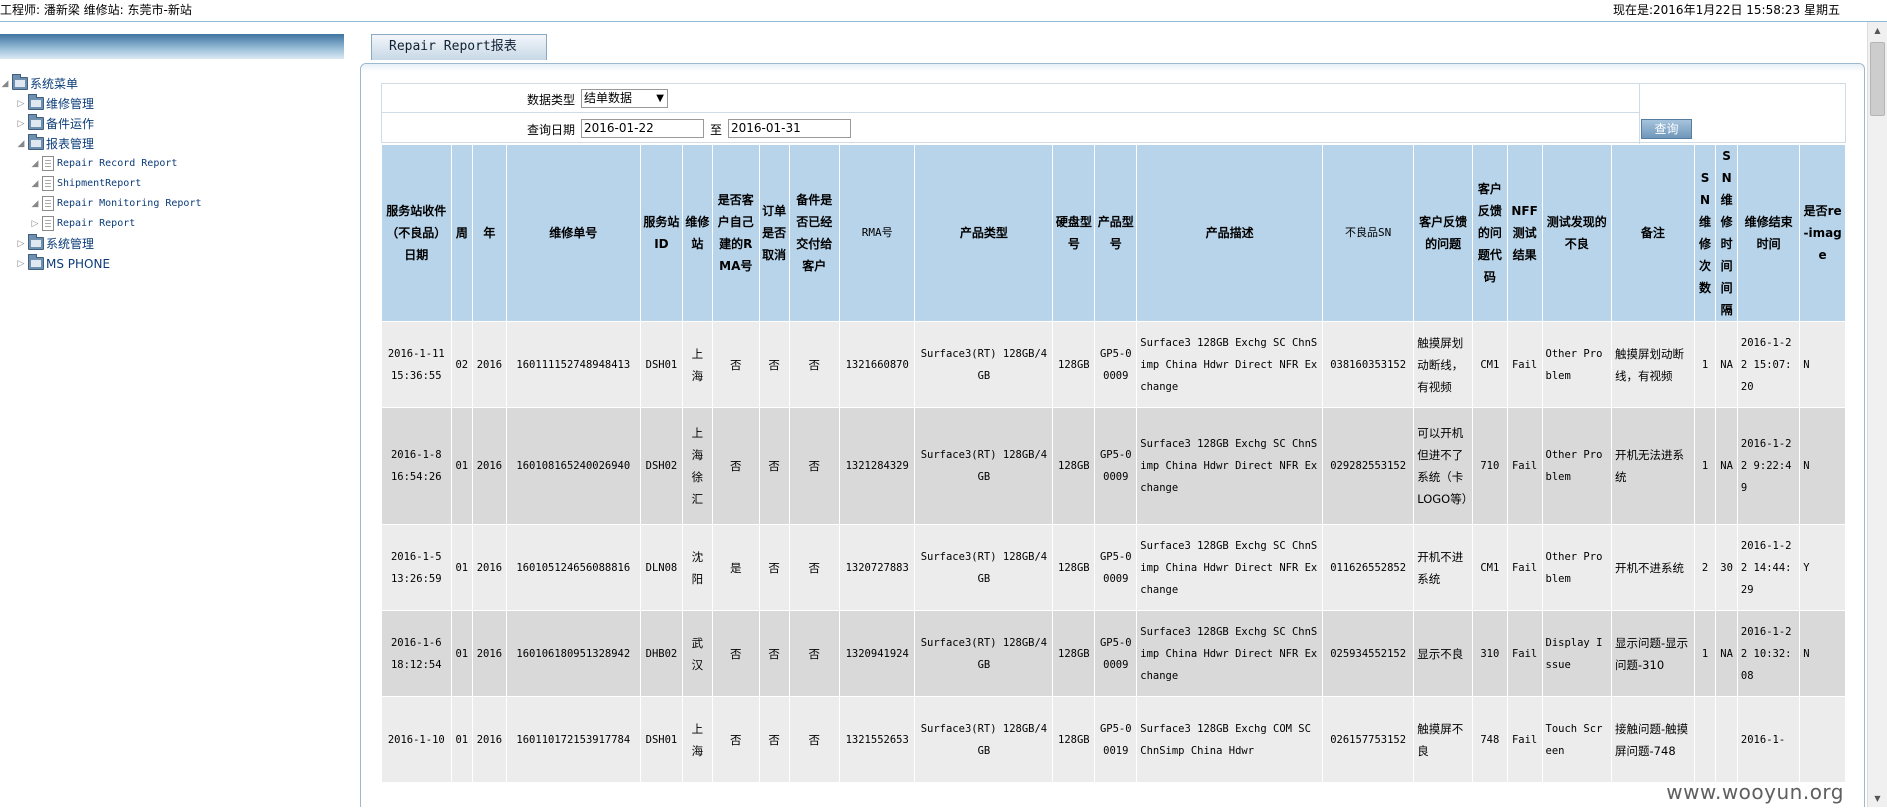  I want to click on column-header: 维修站, so click(697, 233).